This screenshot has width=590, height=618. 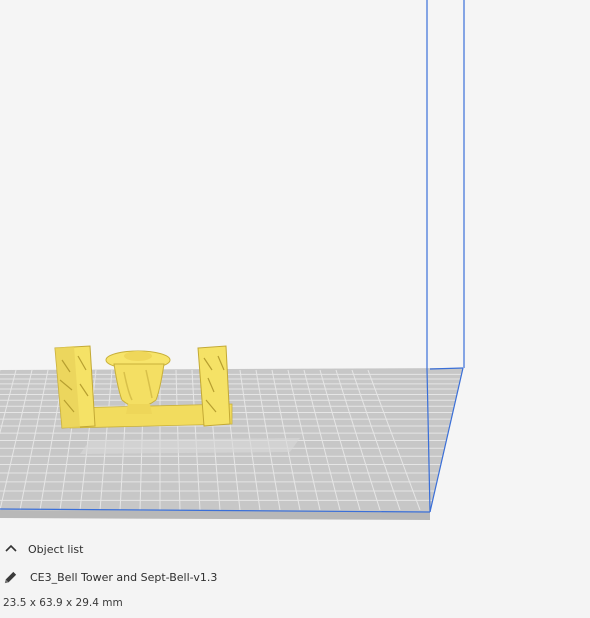 What do you see at coordinates (63, 603) in the screenshot?
I see `object-dimensions: 23.5 x 63.9 x 29.4 mm` at bounding box center [63, 603].